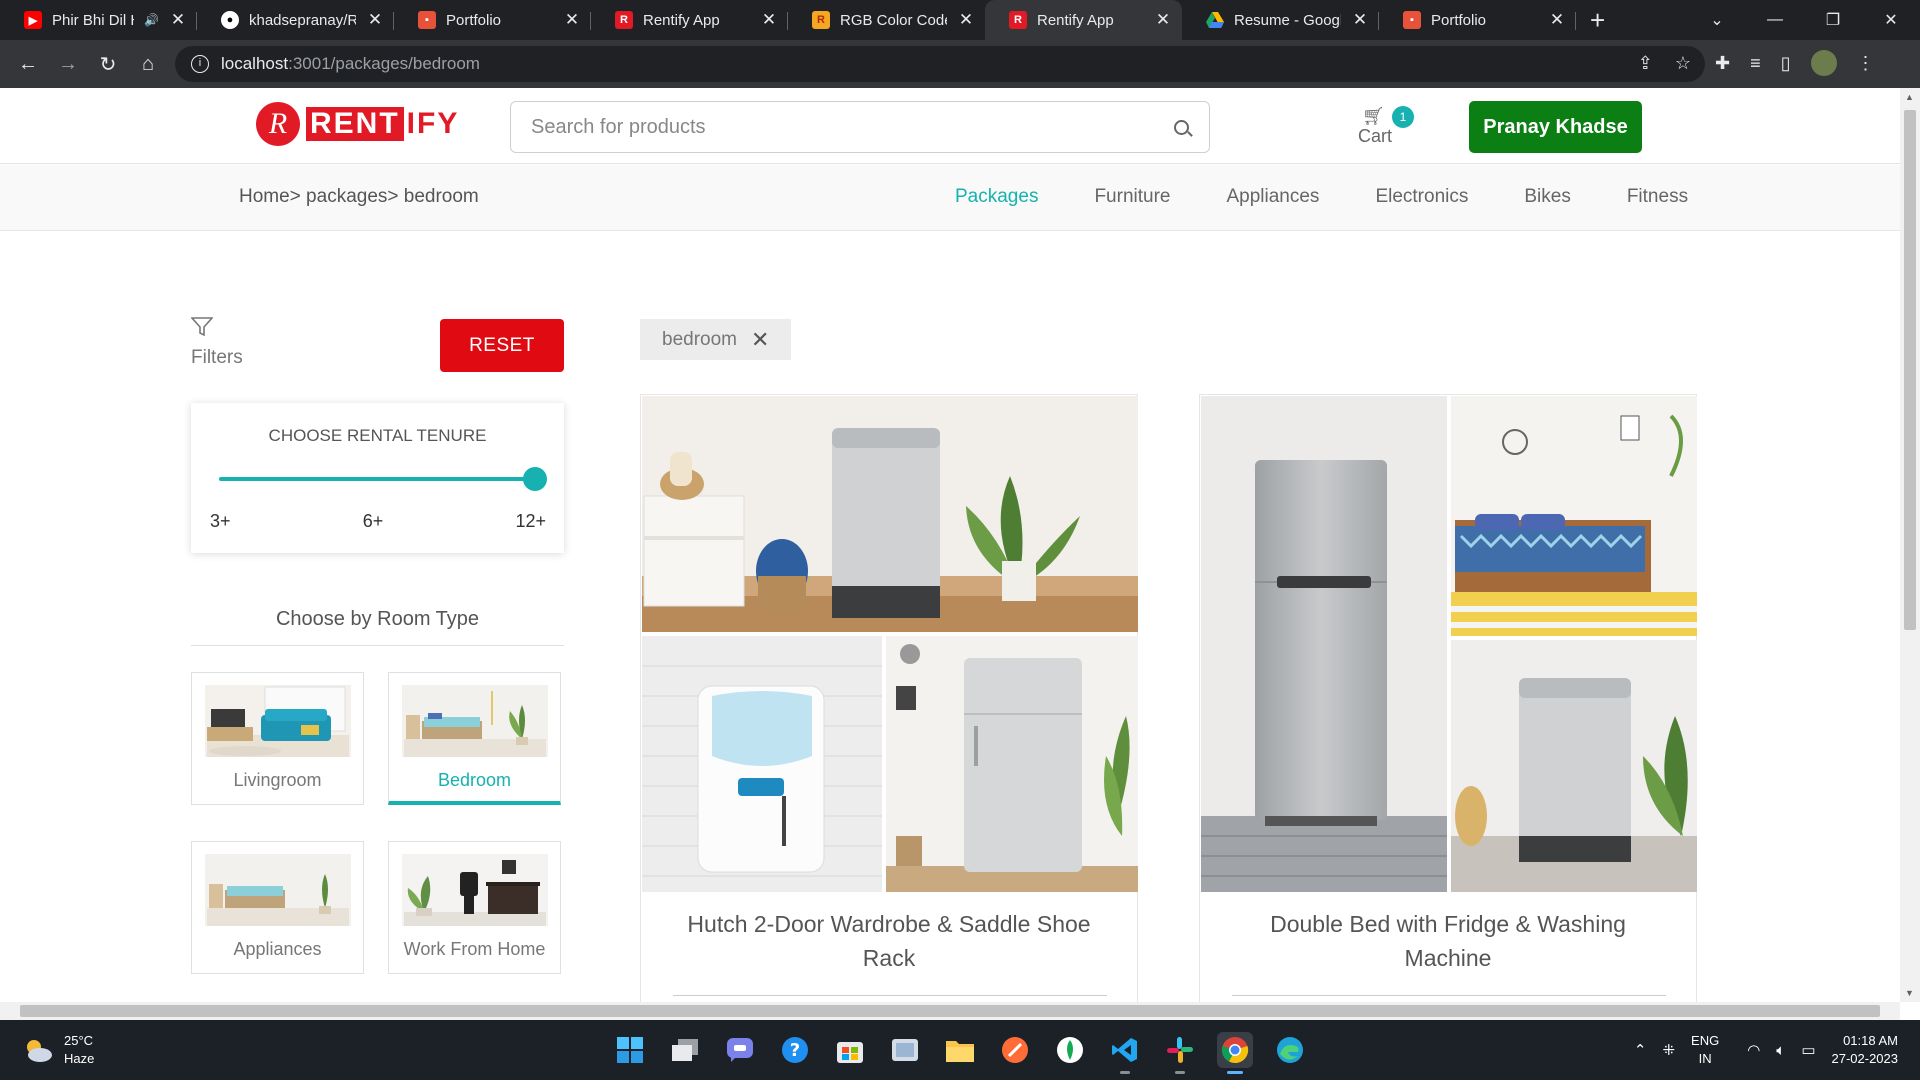 The image size is (1920, 1080). Describe the element at coordinates (689, 20) in the screenshot. I see `browser-tab: R Rentify App ✕` at that location.